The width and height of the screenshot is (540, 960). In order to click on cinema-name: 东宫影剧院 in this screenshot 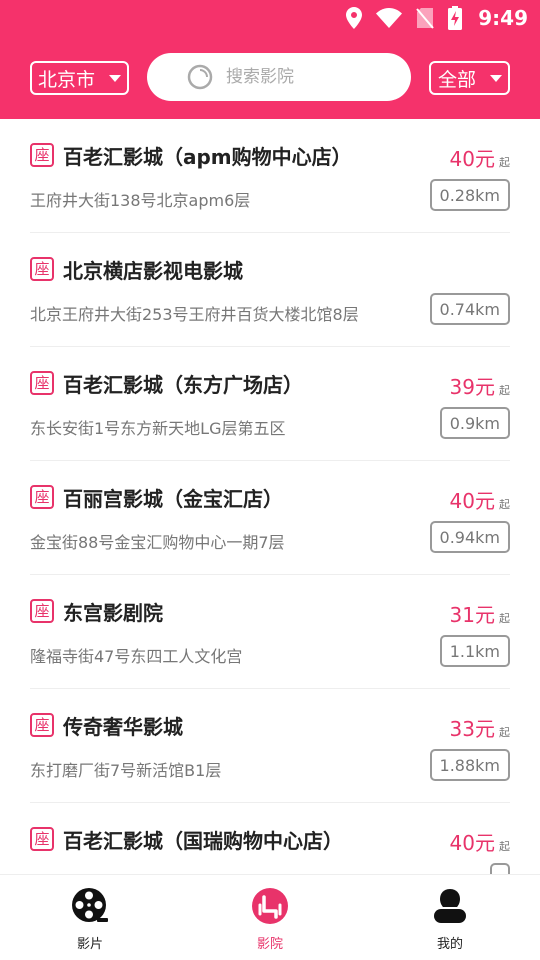, I will do `click(113, 613)`.